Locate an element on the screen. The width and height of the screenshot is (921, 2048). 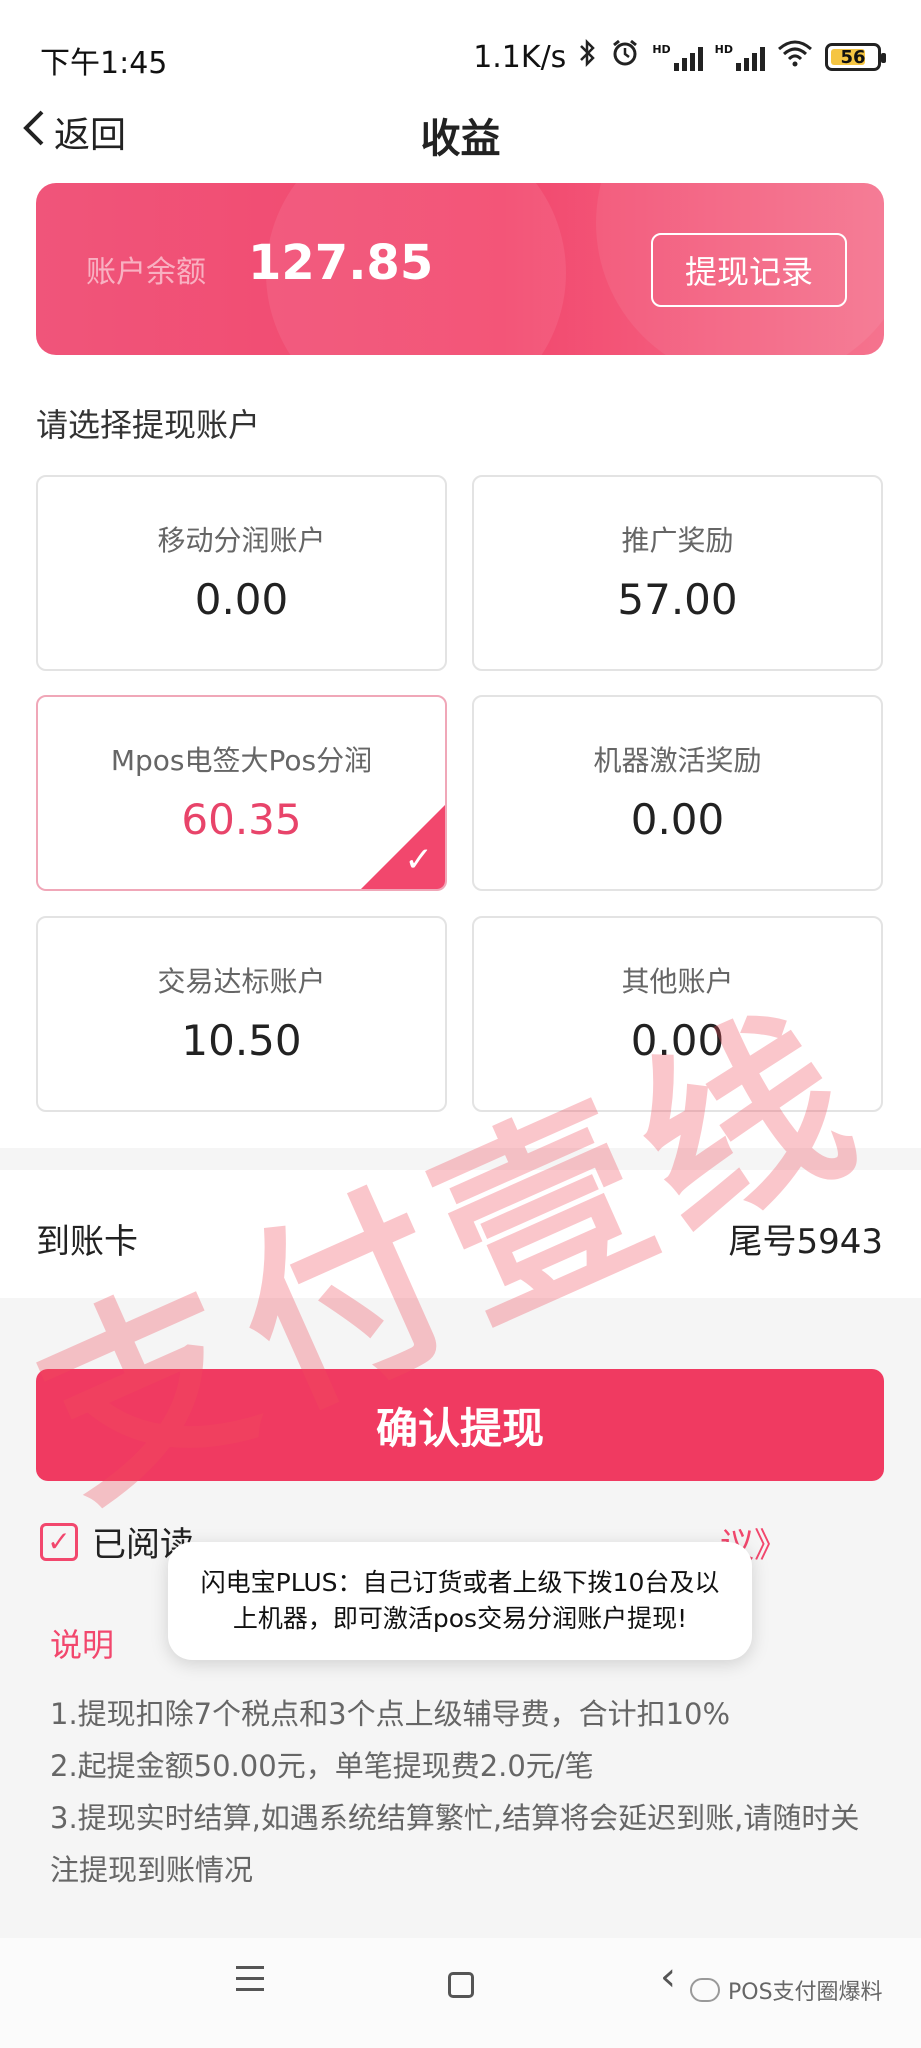
note-item: 3.提现实时结算,如遇系统结算繁忙,结算将会延迟到账,请随时关注提现到账情况 is located at coordinates (455, 1844).